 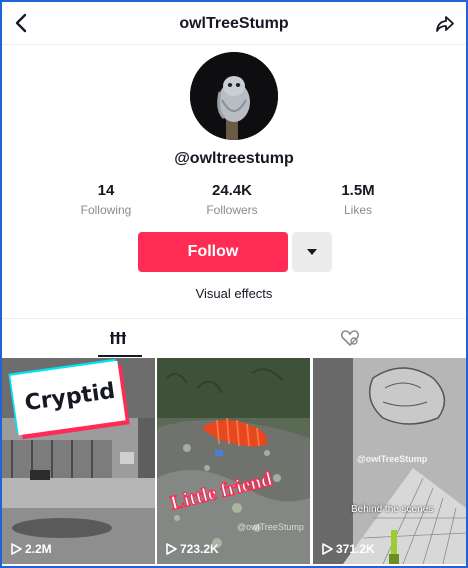 What do you see at coordinates (232, 210) in the screenshot?
I see `stat-label: Followers` at bounding box center [232, 210].